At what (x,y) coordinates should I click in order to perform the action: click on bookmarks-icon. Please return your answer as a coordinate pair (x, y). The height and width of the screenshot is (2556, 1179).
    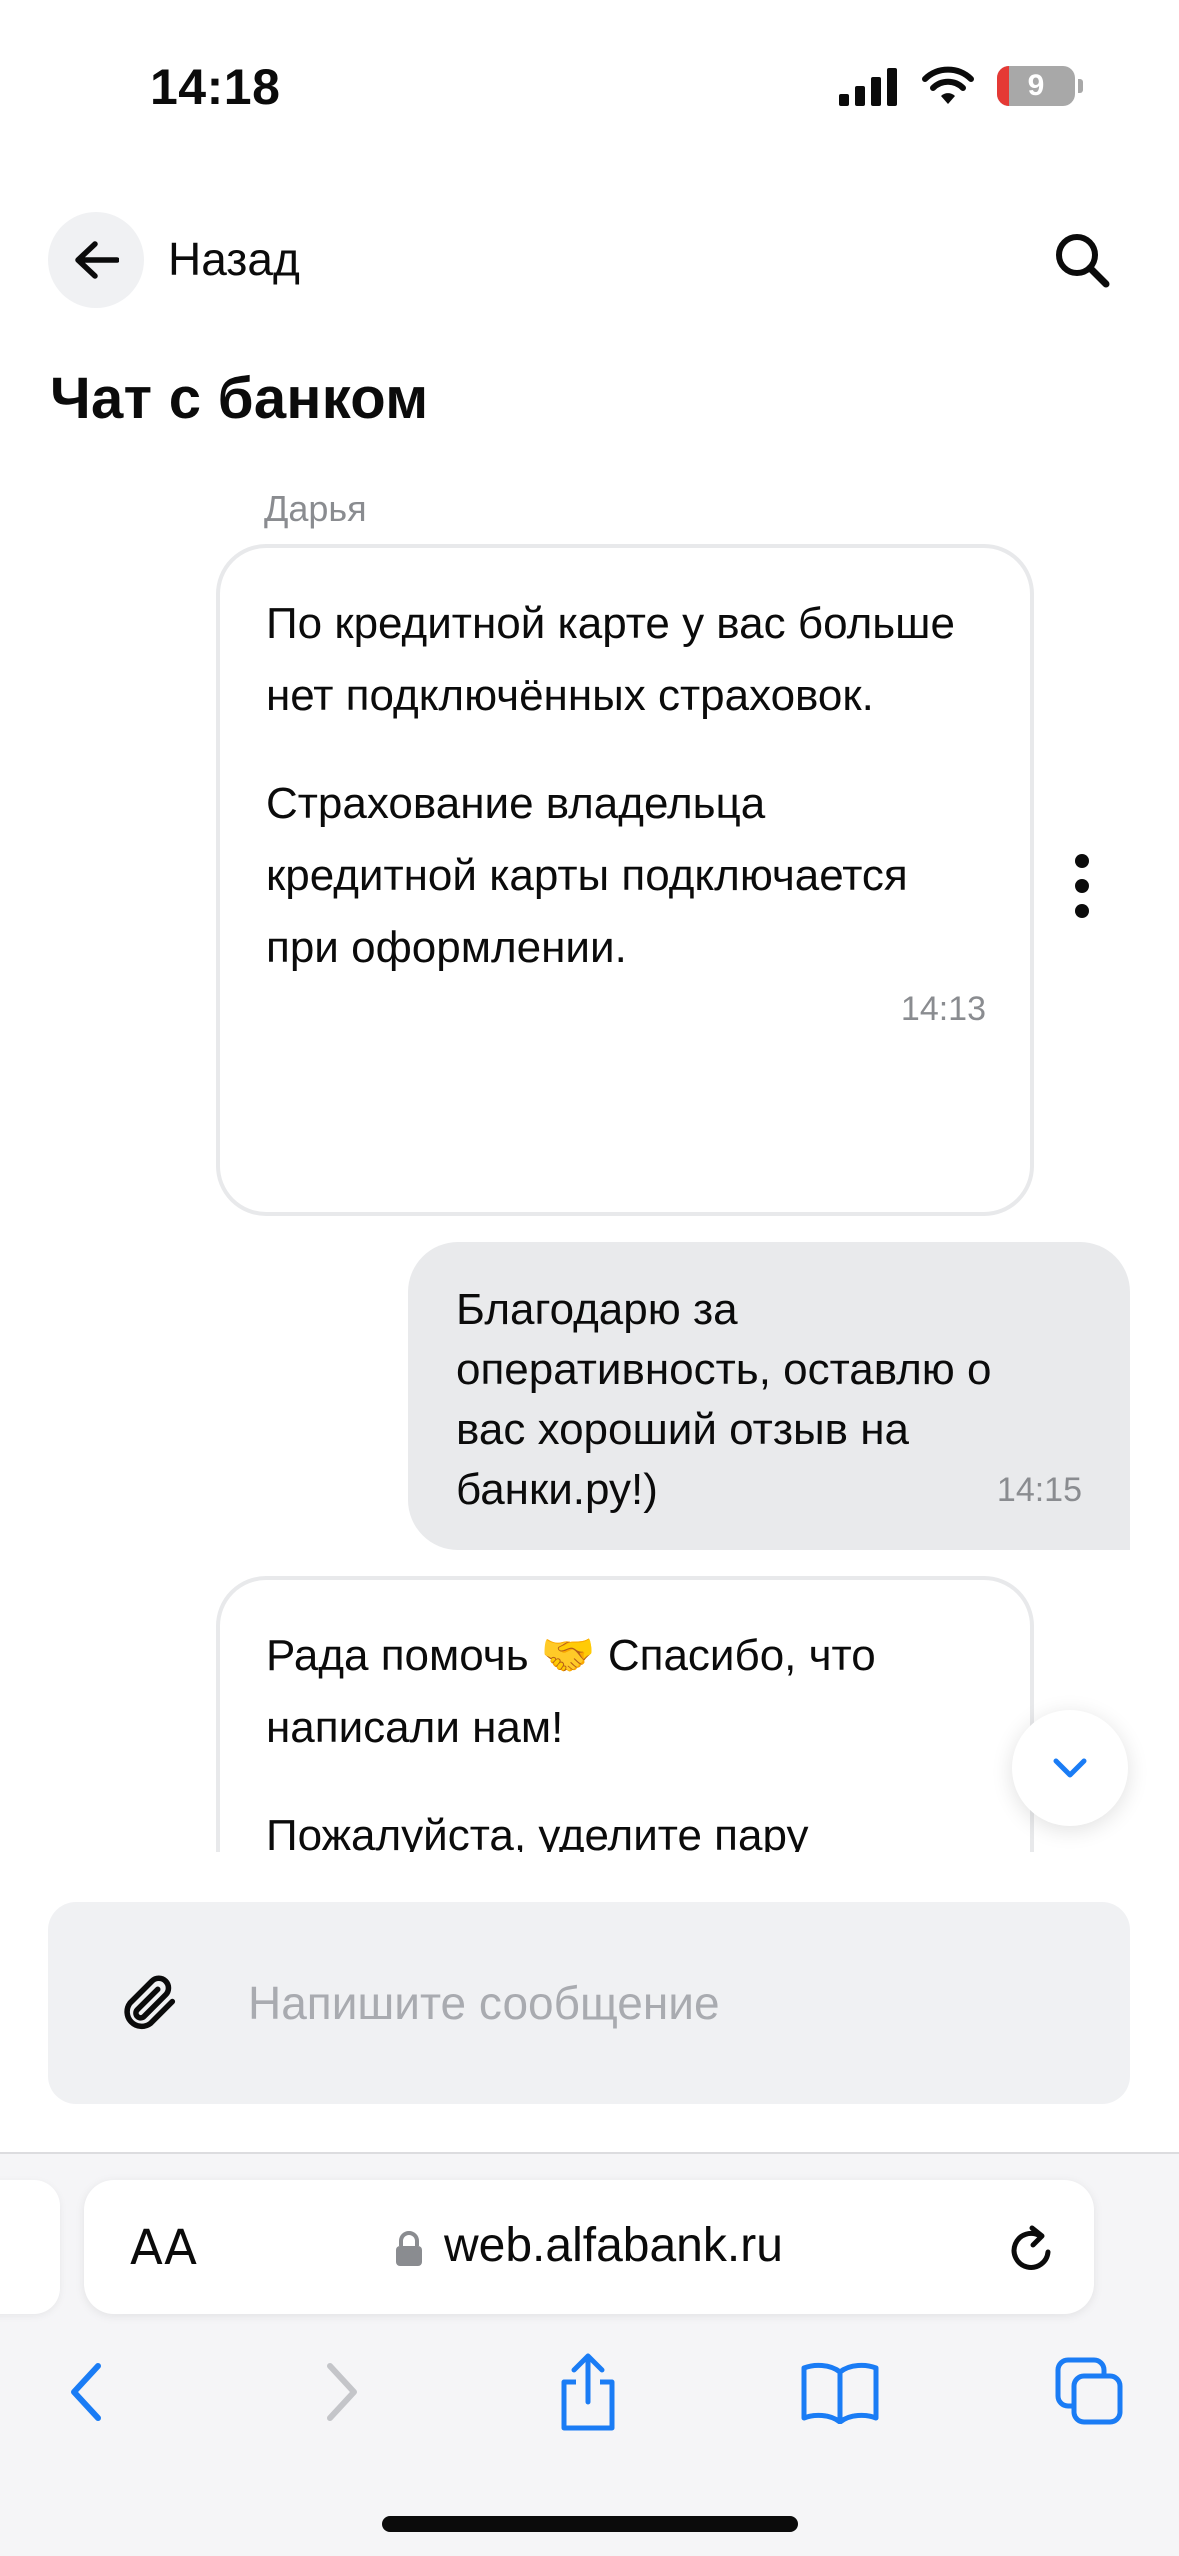
    Looking at the image, I should click on (840, 2393).